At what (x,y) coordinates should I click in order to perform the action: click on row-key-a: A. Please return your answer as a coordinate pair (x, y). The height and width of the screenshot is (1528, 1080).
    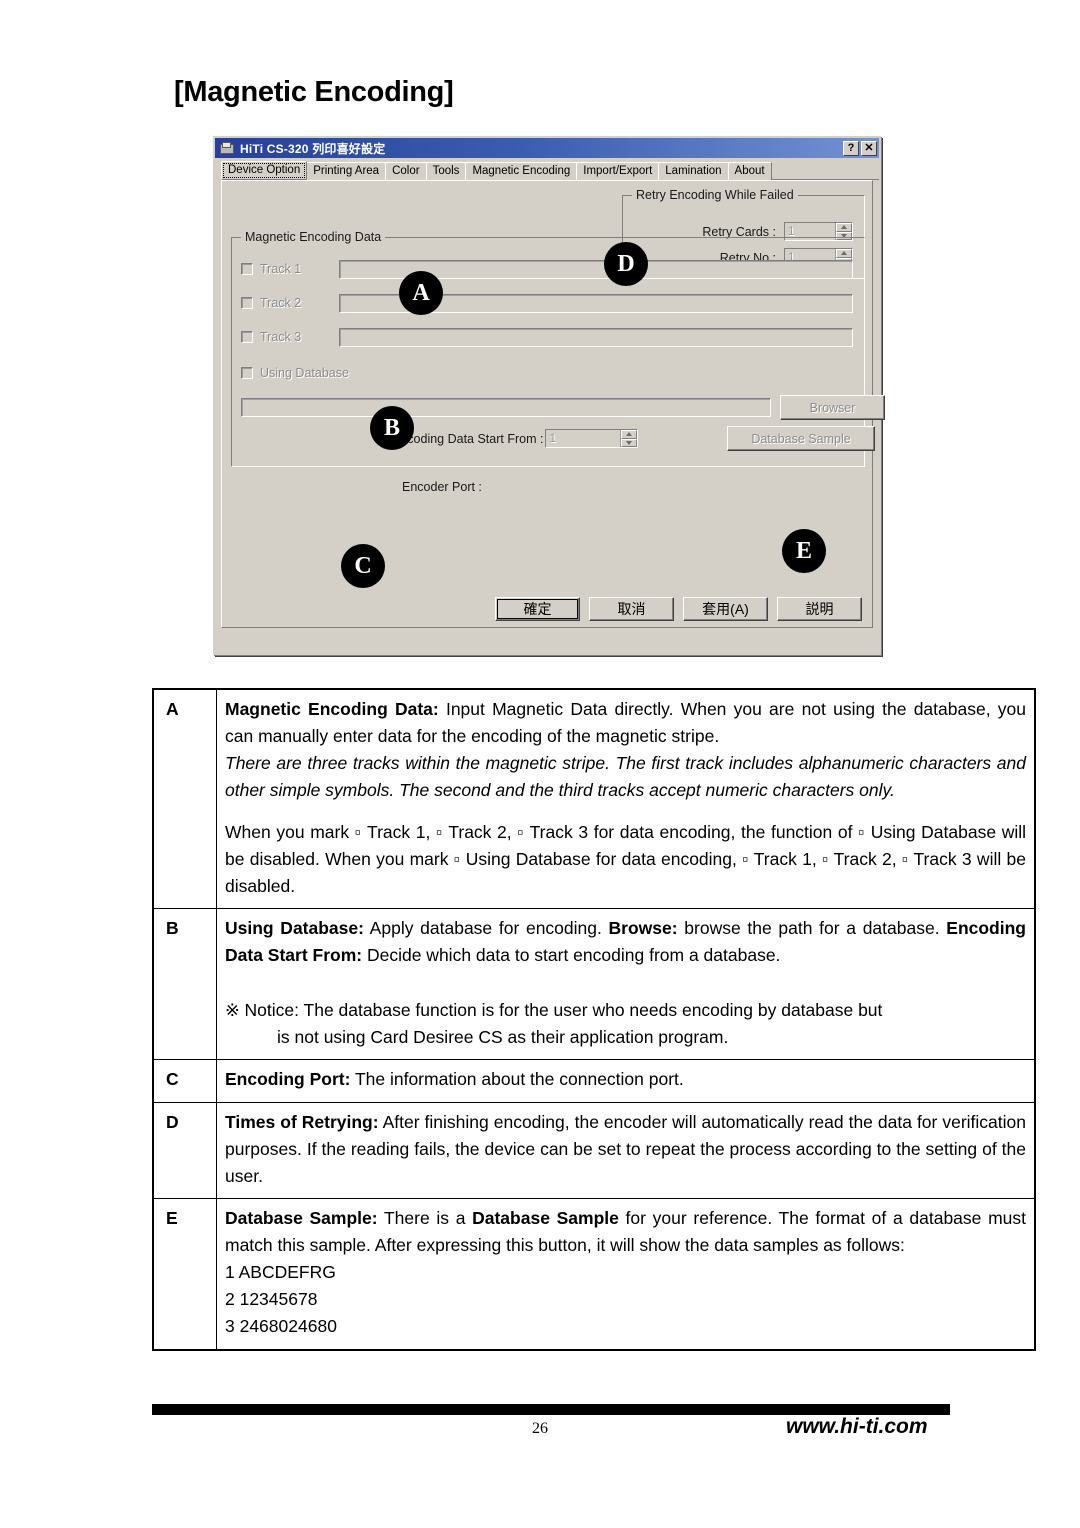
    Looking at the image, I should click on (184, 798).